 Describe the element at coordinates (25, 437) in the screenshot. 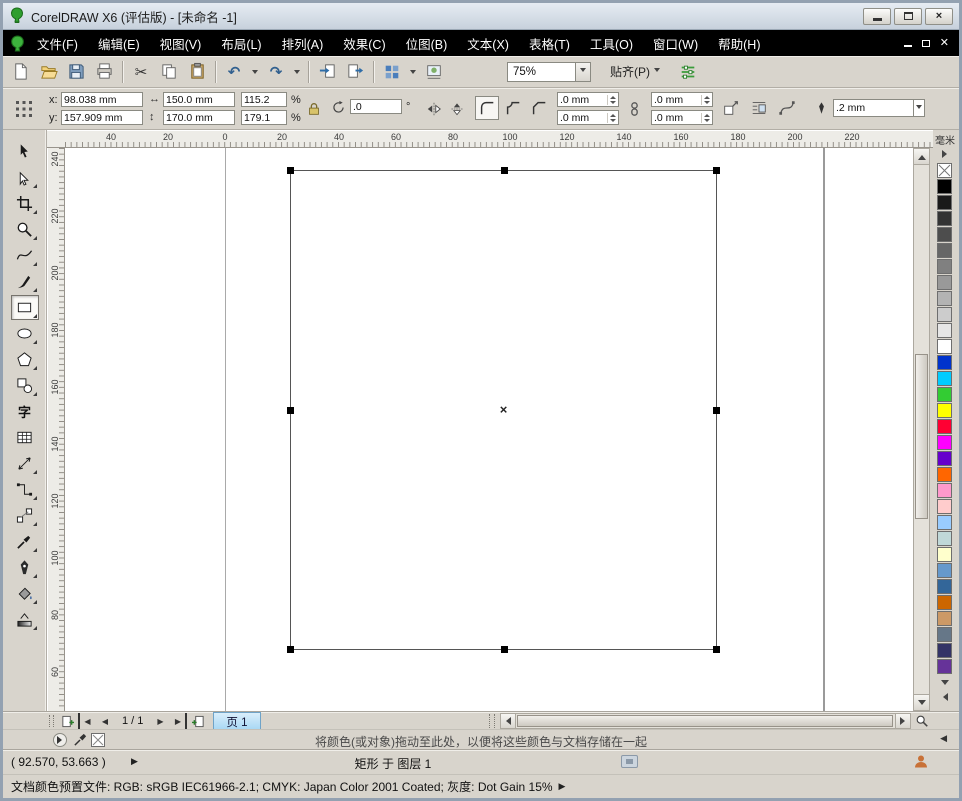

I see `table-tool` at that location.